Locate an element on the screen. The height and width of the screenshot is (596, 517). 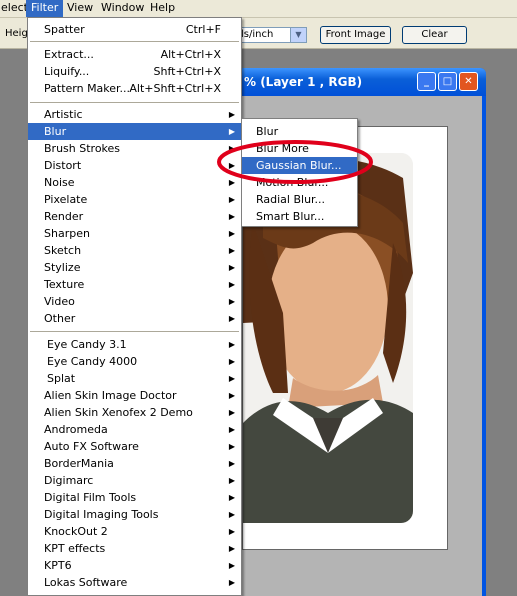
menu-item-stylize: Stylize ▶ is located at coordinates (134, 267).